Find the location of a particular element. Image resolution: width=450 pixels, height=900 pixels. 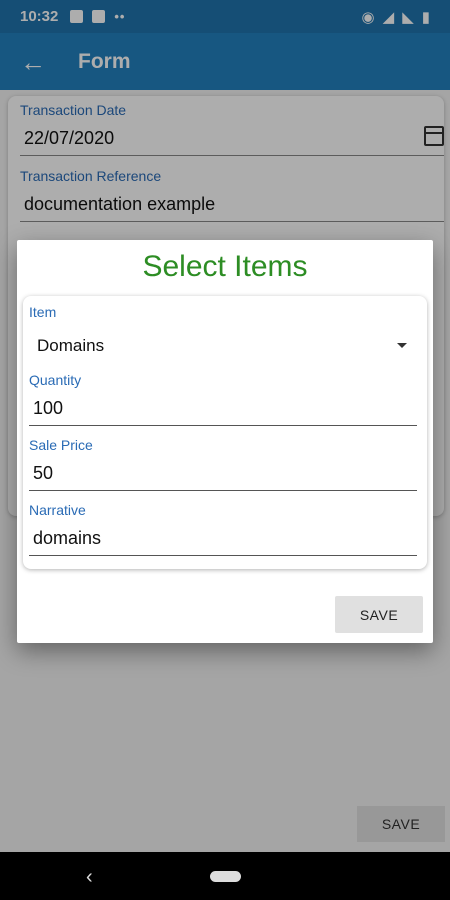

quantity-input: 100 is located at coordinates (223, 412).